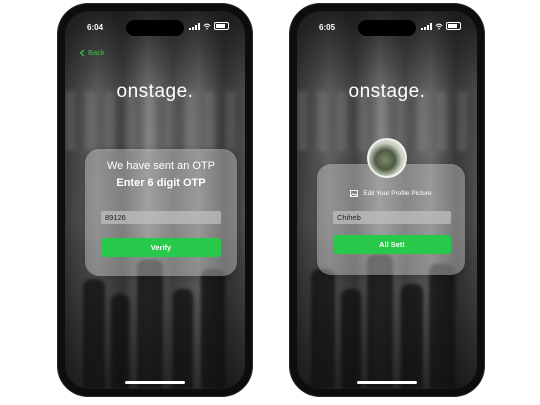 The height and width of the screenshot is (405, 540). I want to click on image-icon, so click(354, 193).